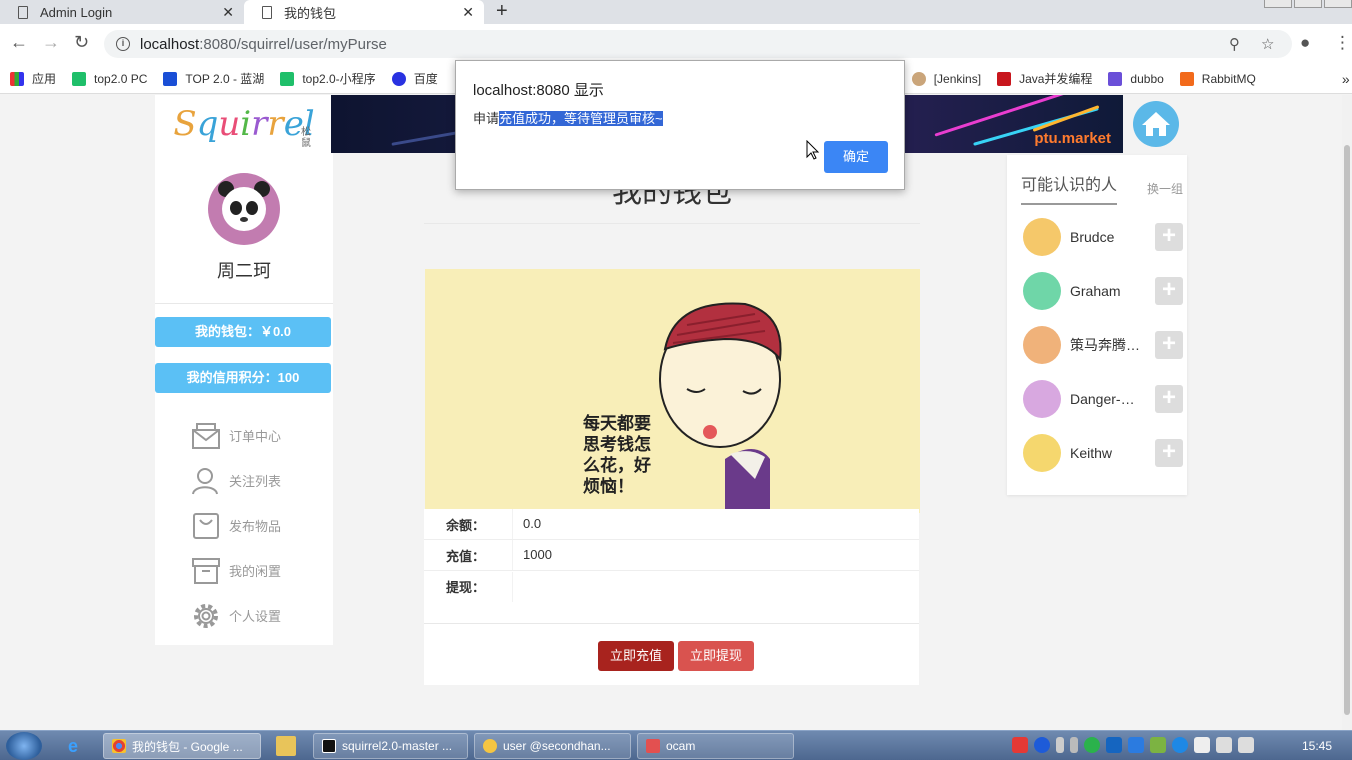  What do you see at coordinates (1020, 745) in the screenshot?
I see `sogou-icon` at bounding box center [1020, 745].